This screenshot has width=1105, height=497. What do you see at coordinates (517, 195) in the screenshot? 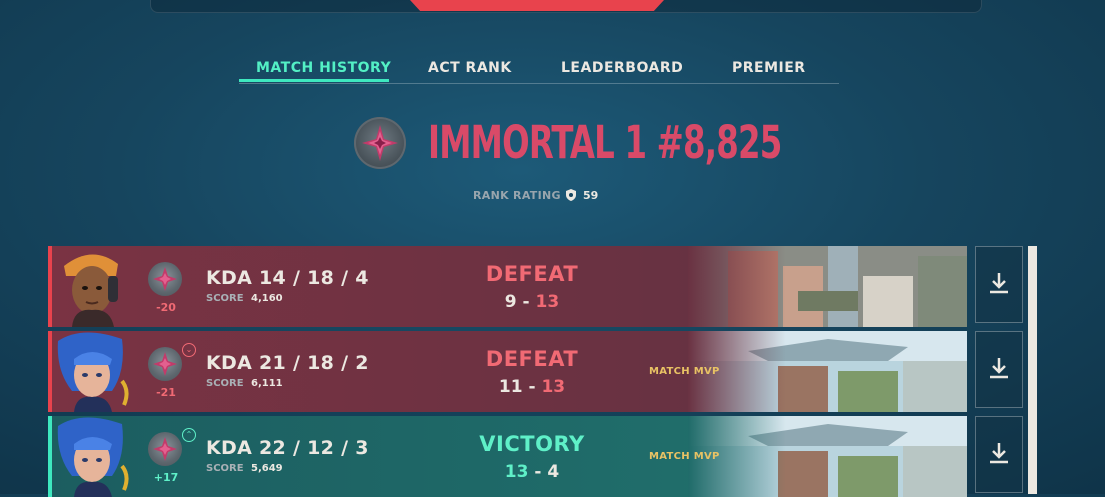
I see `rank-rating-label: RANK RATING` at bounding box center [517, 195].